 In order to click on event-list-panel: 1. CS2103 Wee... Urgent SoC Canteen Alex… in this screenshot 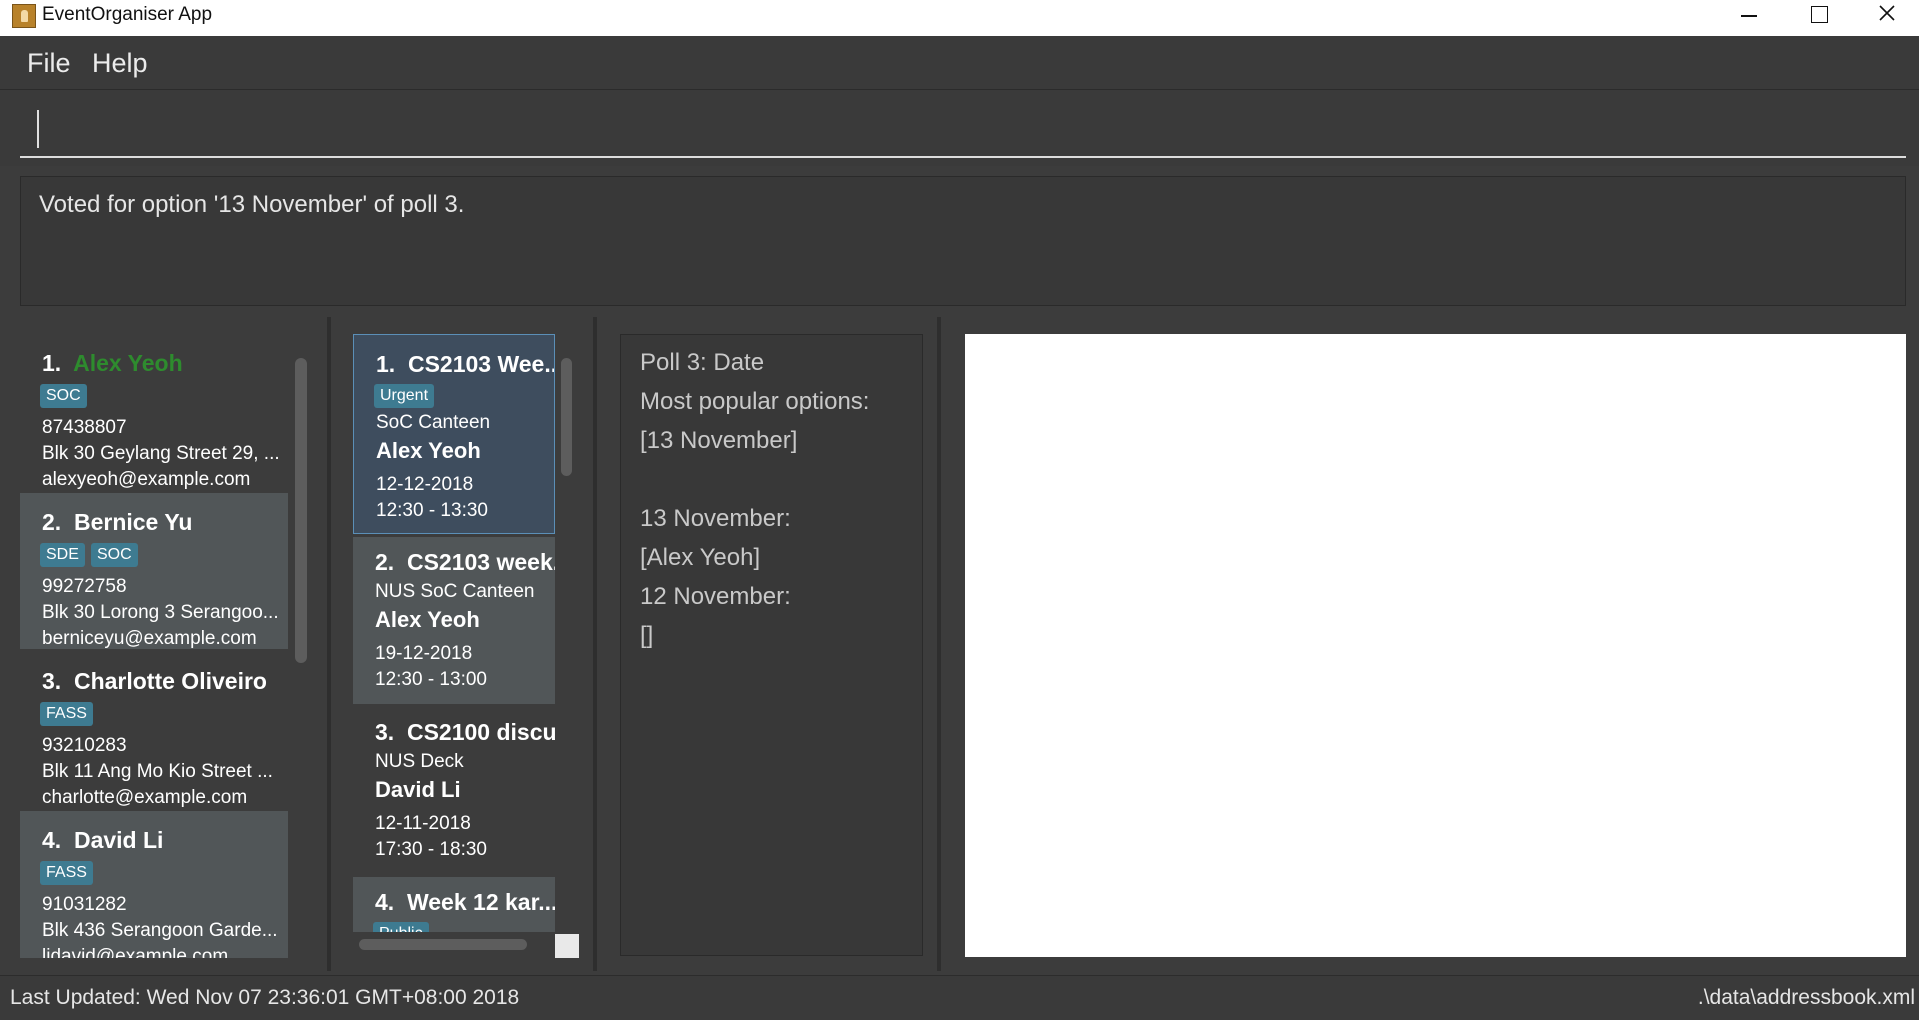, I will do `click(462, 644)`.